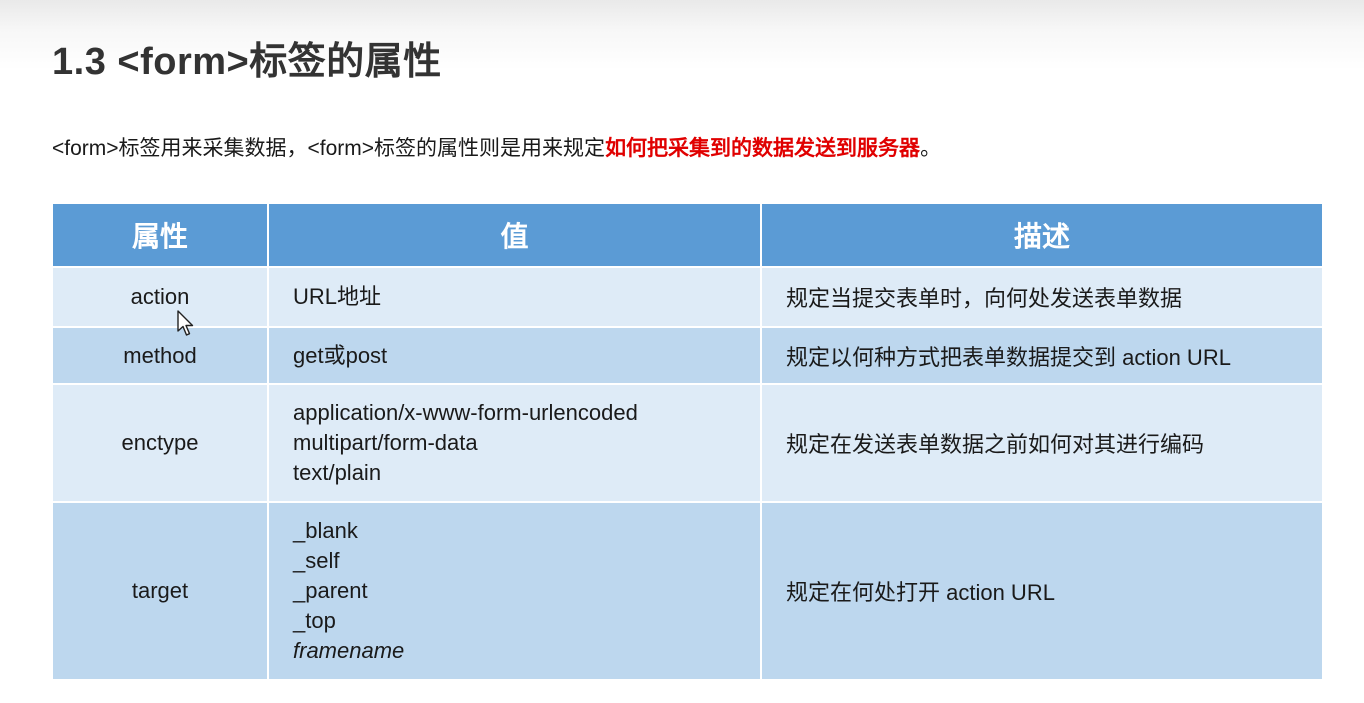 This screenshot has height=703, width=1364. What do you see at coordinates (1042, 591) in the screenshot?
I see `attribute-description: 规定在何处打开 action URL` at bounding box center [1042, 591].